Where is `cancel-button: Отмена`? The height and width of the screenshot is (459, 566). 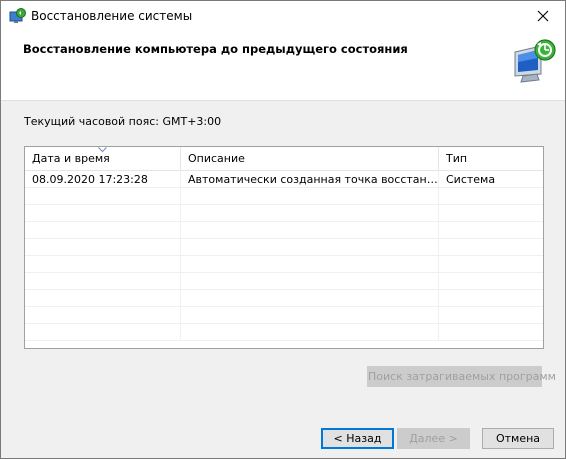
cancel-button: Отмена is located at coordinates (518, 438).